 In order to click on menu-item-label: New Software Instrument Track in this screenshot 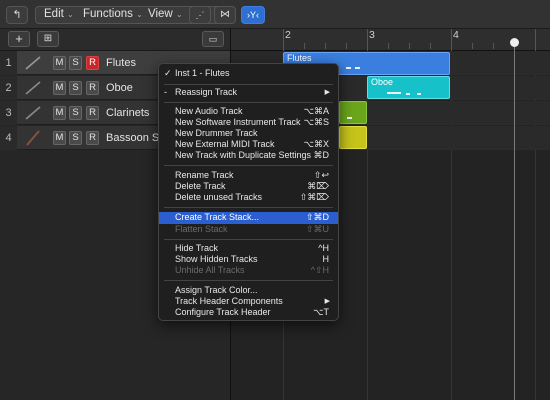, I will do `click(238, 122)`.